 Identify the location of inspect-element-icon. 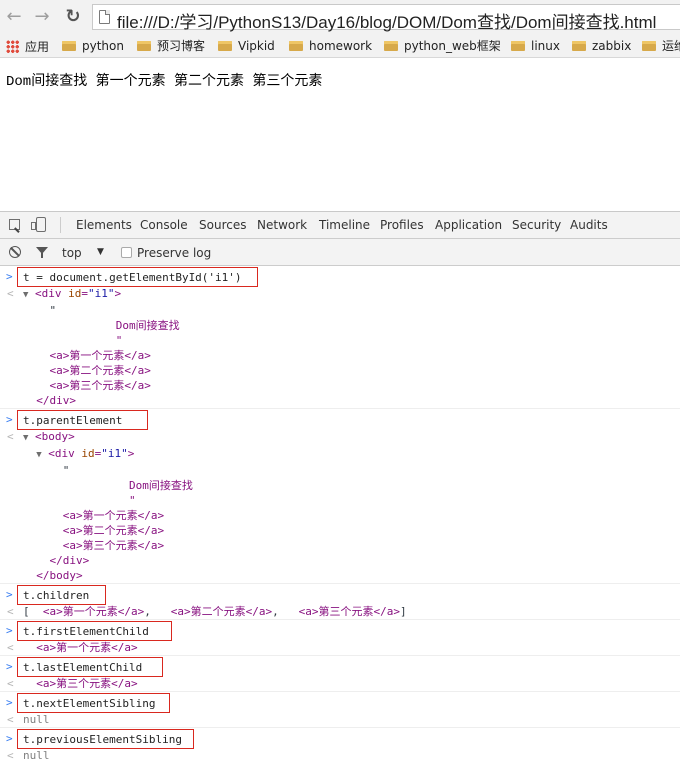
(14, 224).